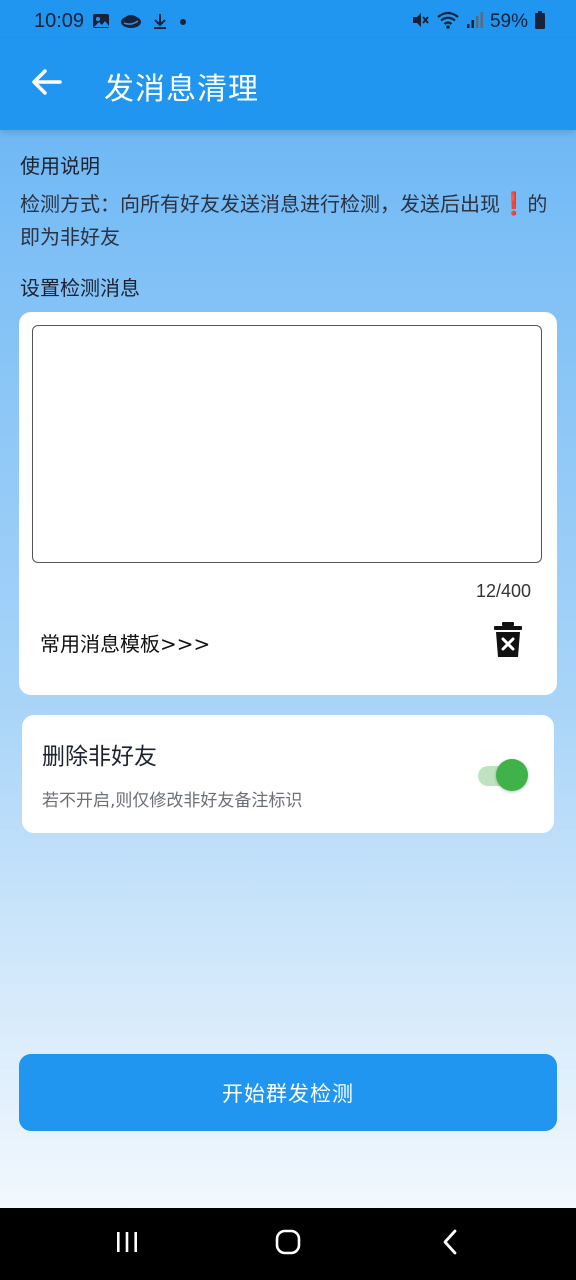 This screenshot has height=1280, width=576. What do you see at coordinates (288, 1092) in the screenshot?
I see `start-detection-button: 开始群发检测` at bounding box center [288, 1092].